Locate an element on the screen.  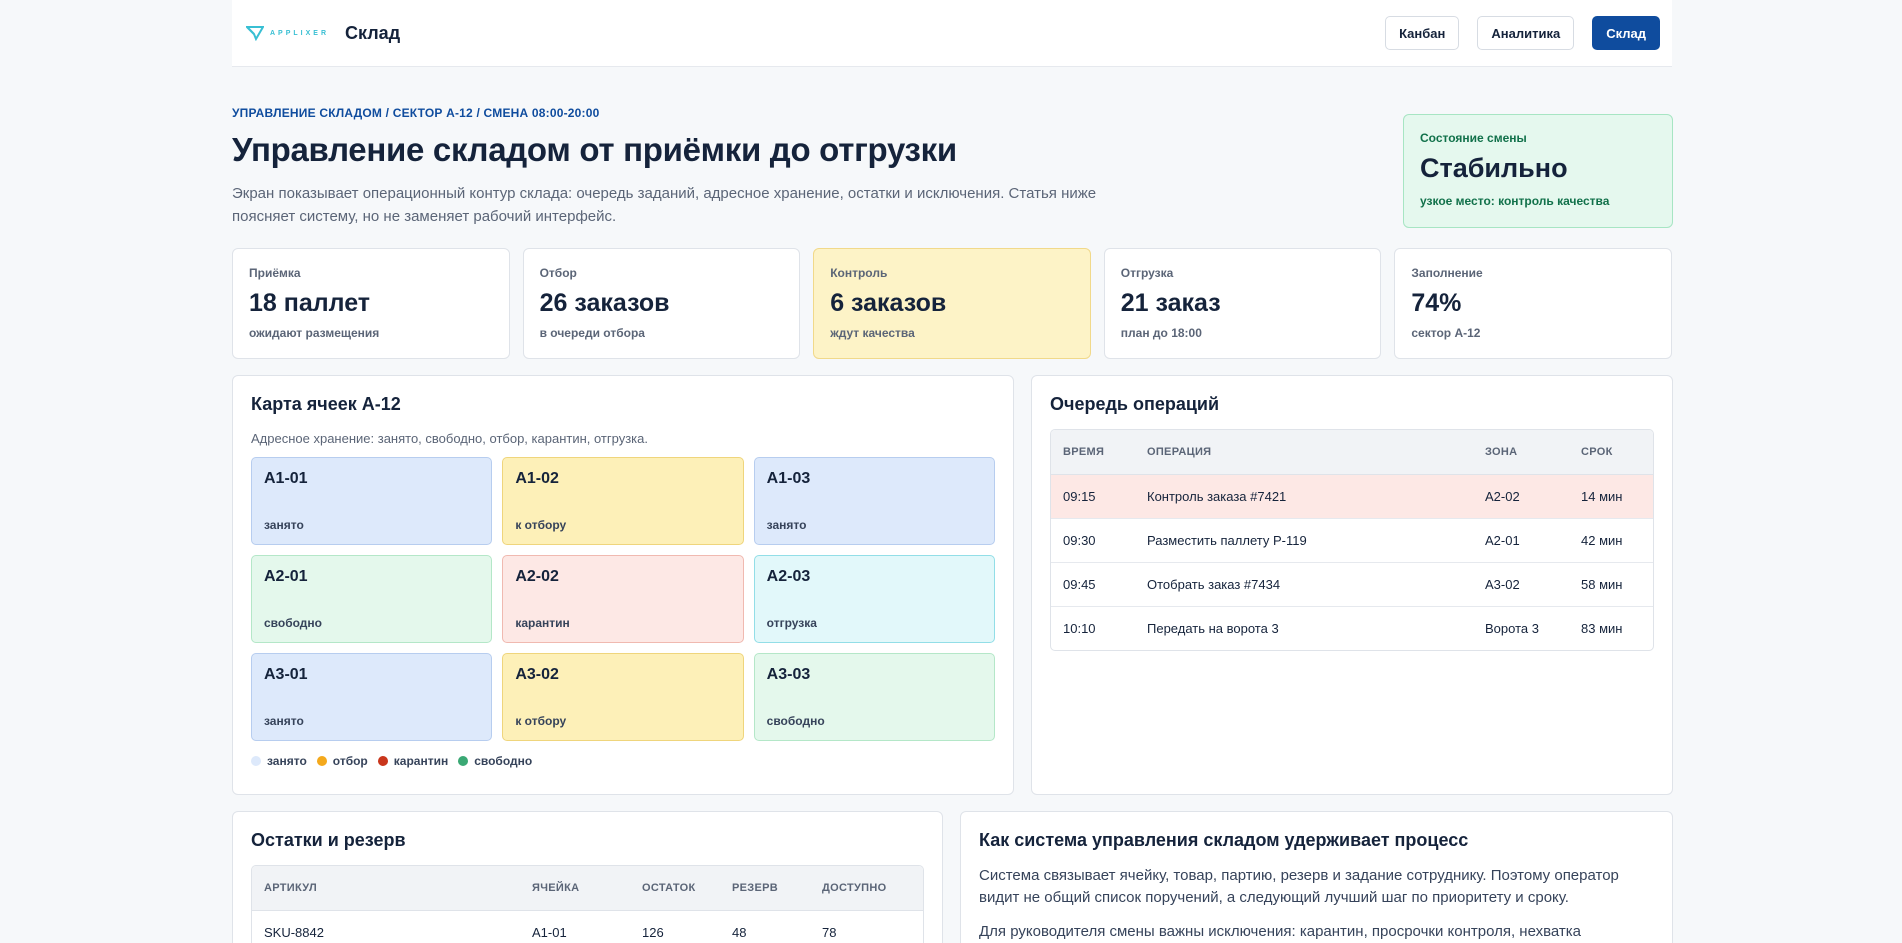
kpi-value: 21 заказ is located at coordinates (1170, 303).